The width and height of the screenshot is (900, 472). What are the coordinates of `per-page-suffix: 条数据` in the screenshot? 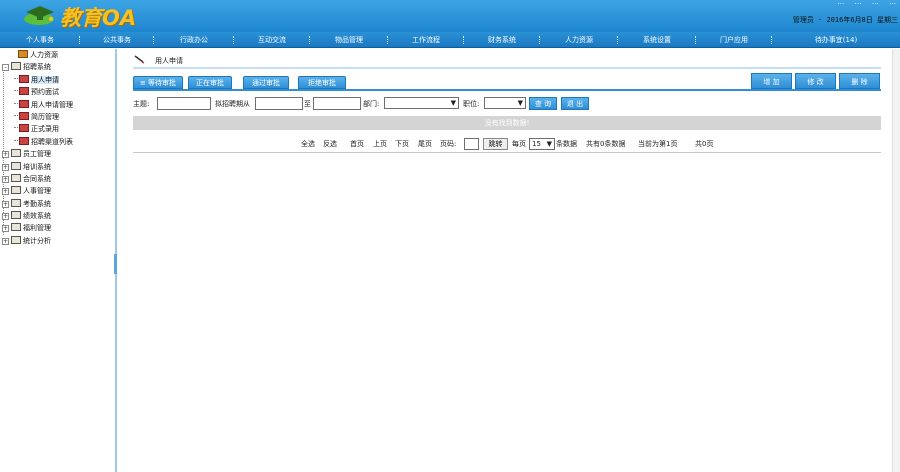 It's located at (566, 144).